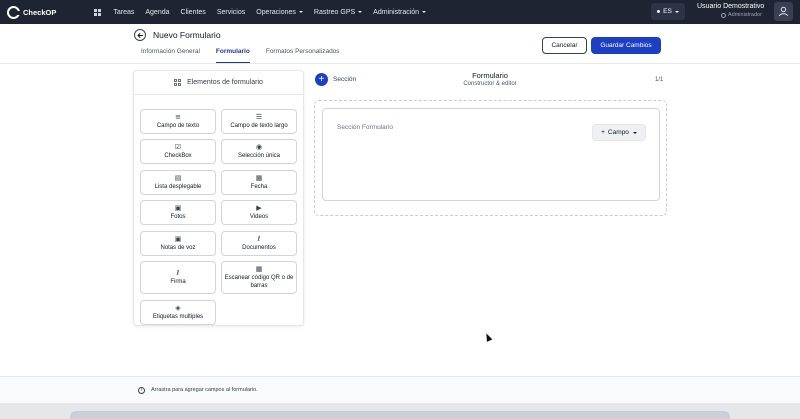 The height and width of the screenshot is (419, 800). What do you see at coordinates (178, 151) in the screenshot?
I see `element-checkbox: ☑ CheckBox` at bounding box center [178, 151].